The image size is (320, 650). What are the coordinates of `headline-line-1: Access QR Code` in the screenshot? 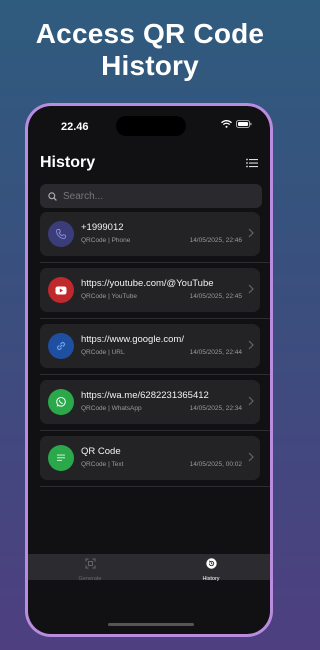 It's located at (150, 33).